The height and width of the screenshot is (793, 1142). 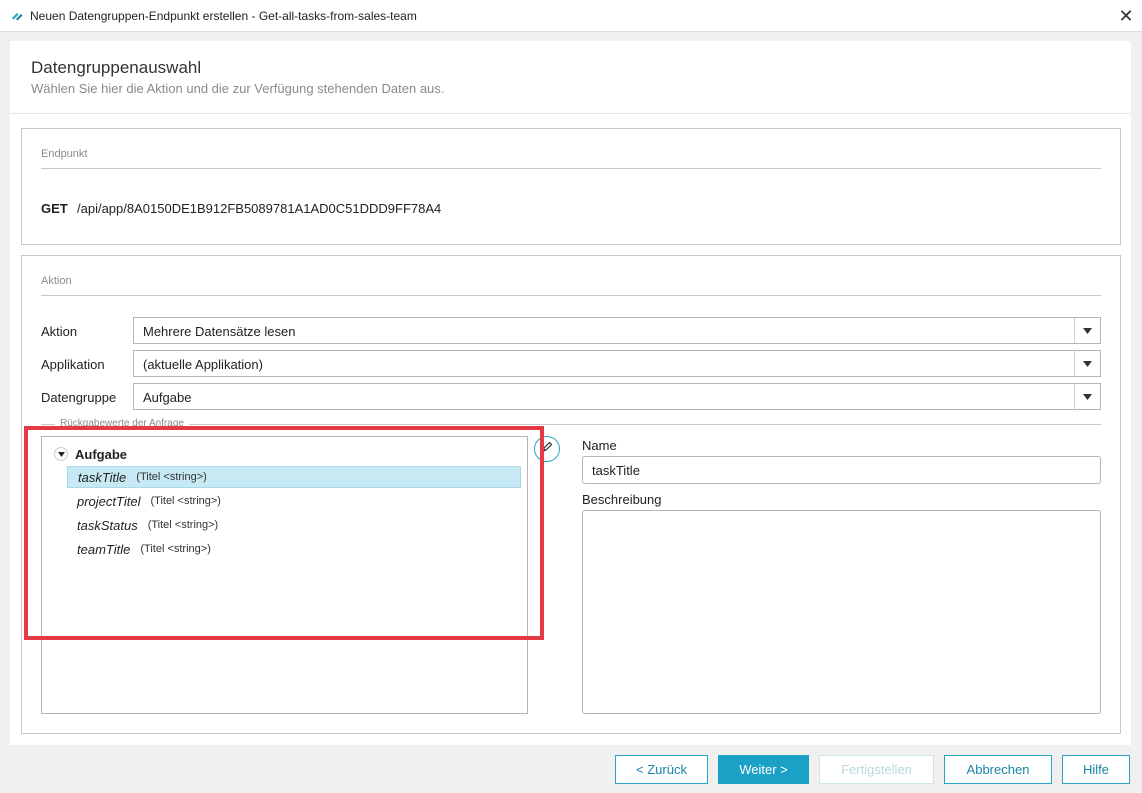 What do you see at coordinates (763, 769) in the screenshot?
I see `next-button: Weiter >` at bounding box center [763, 769].